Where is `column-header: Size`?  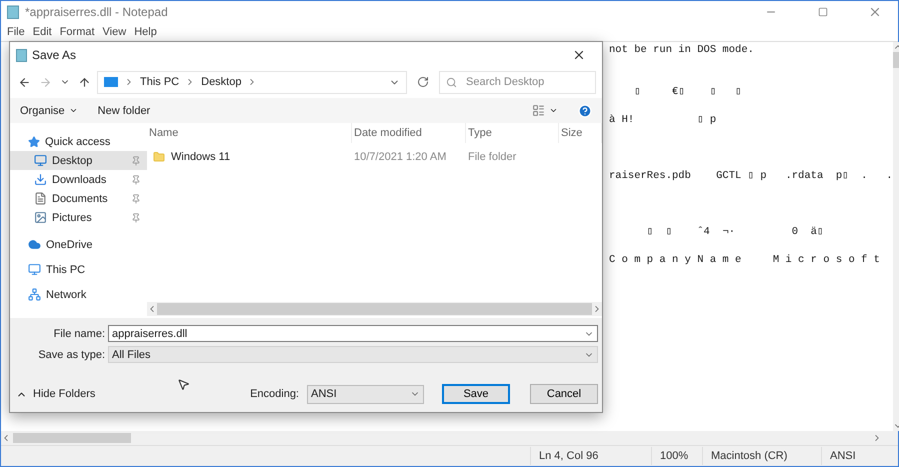
column-header: Size is located at coordinates (580, 133).